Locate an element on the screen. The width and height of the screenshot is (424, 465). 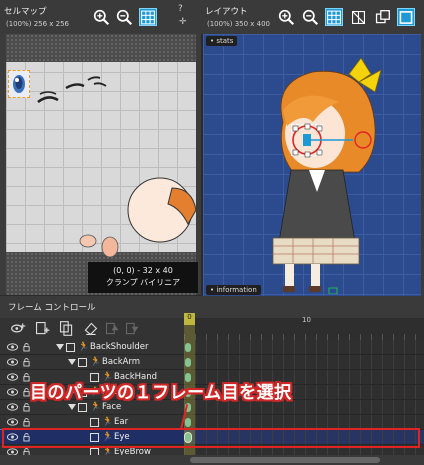
add-layer-icon is located at coordinates (42, 328).